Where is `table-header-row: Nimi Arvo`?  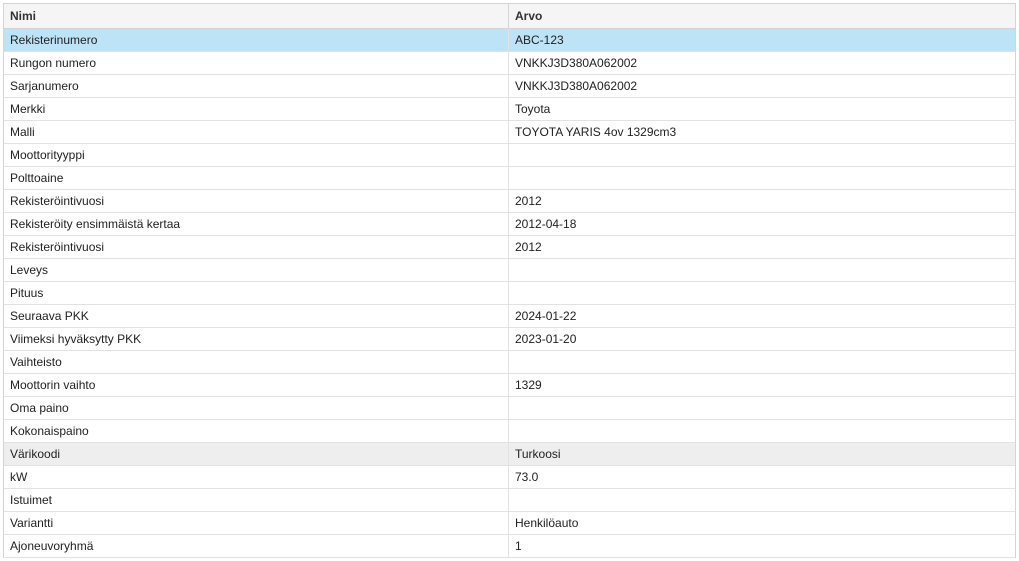 table-header-row: Nimi Arvo is located at coordinates (509, 16).